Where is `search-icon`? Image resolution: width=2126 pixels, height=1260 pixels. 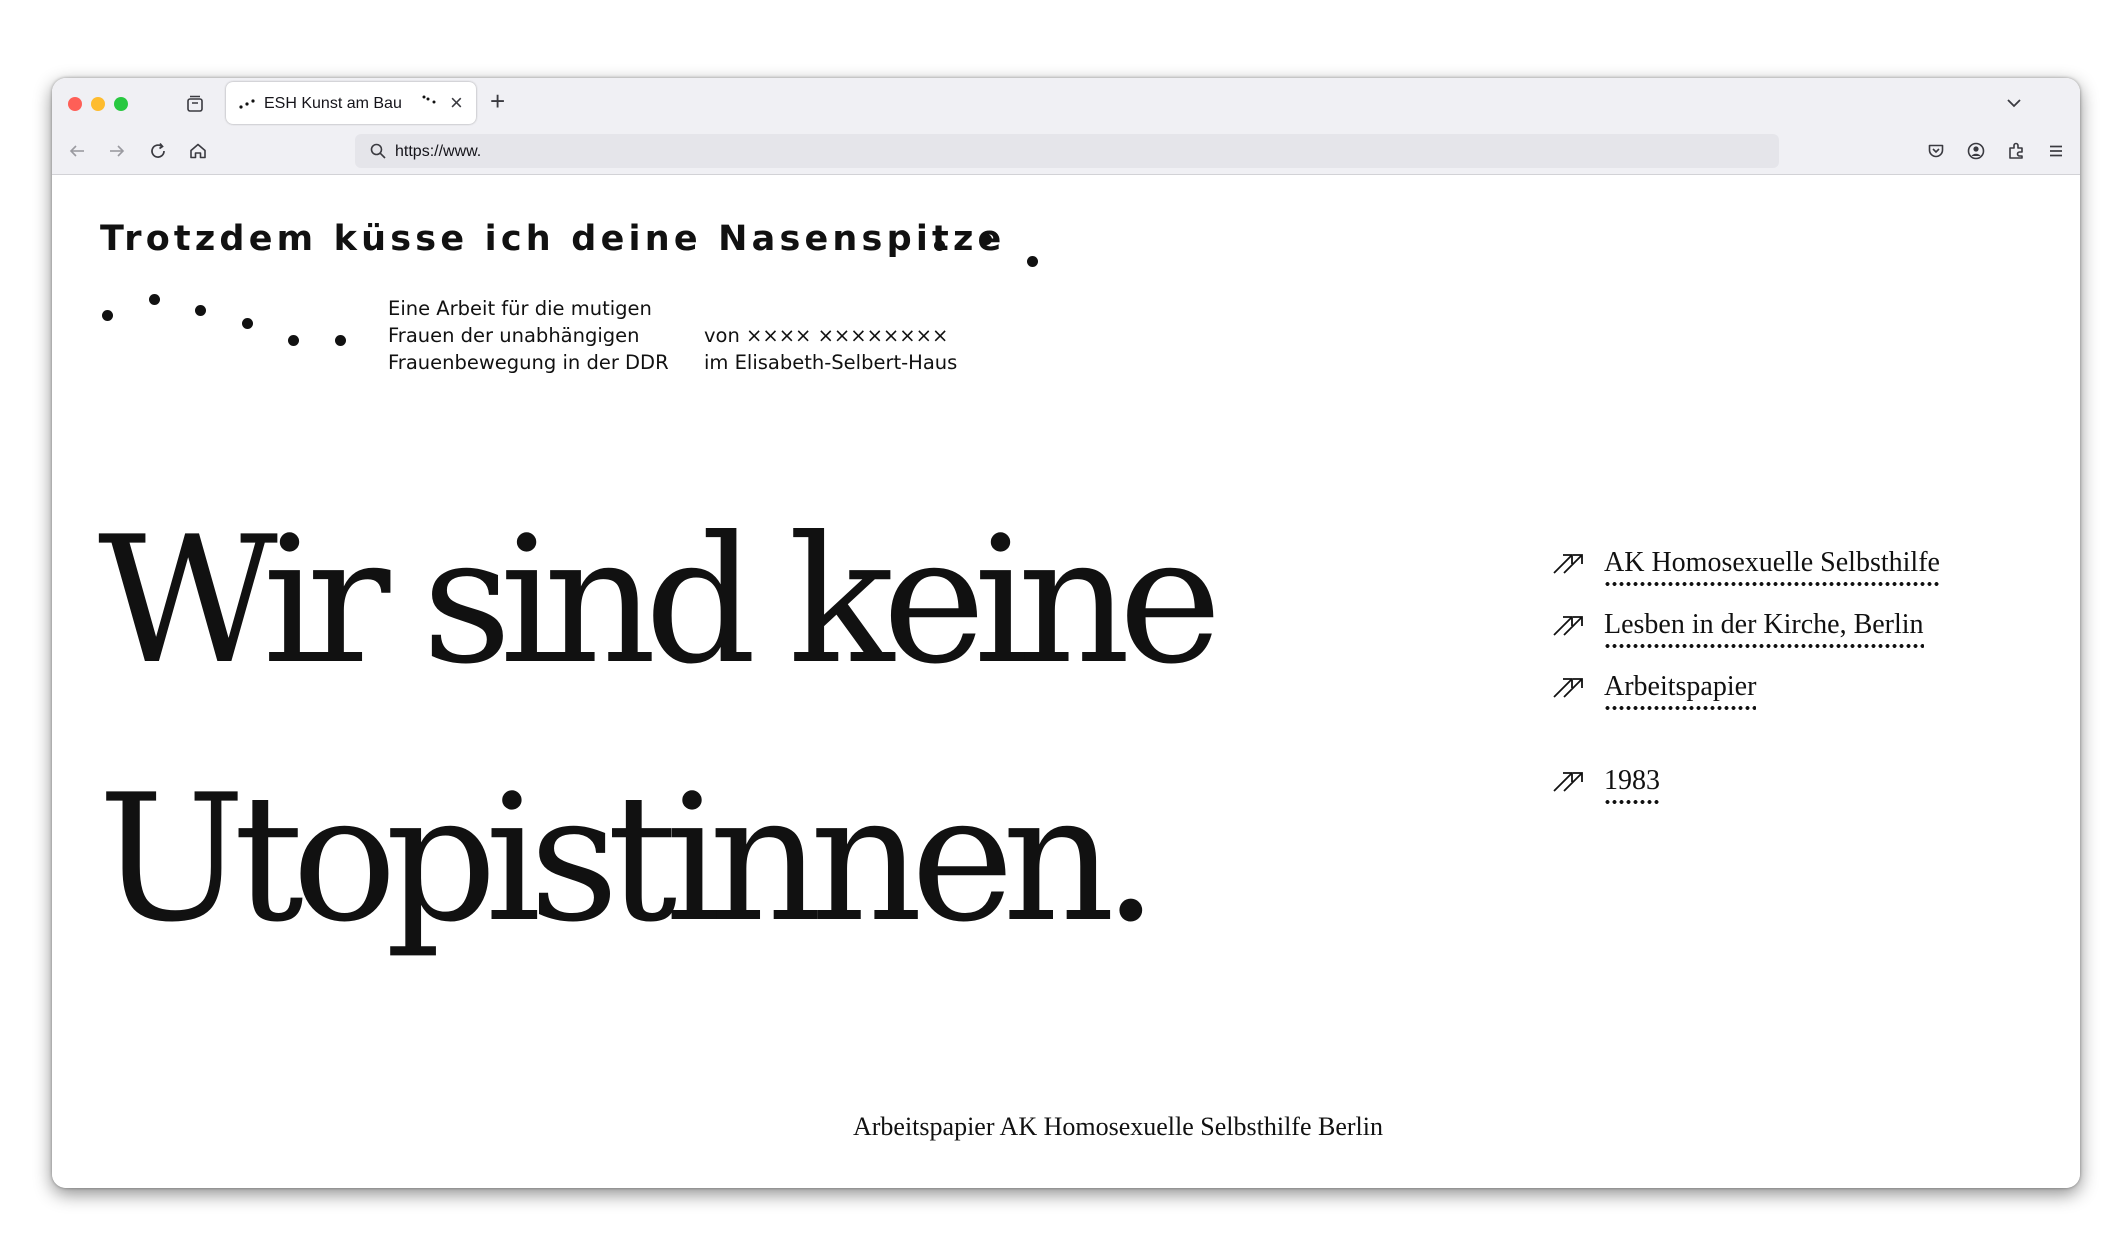
search-icon is located at coordinates (378, 151).